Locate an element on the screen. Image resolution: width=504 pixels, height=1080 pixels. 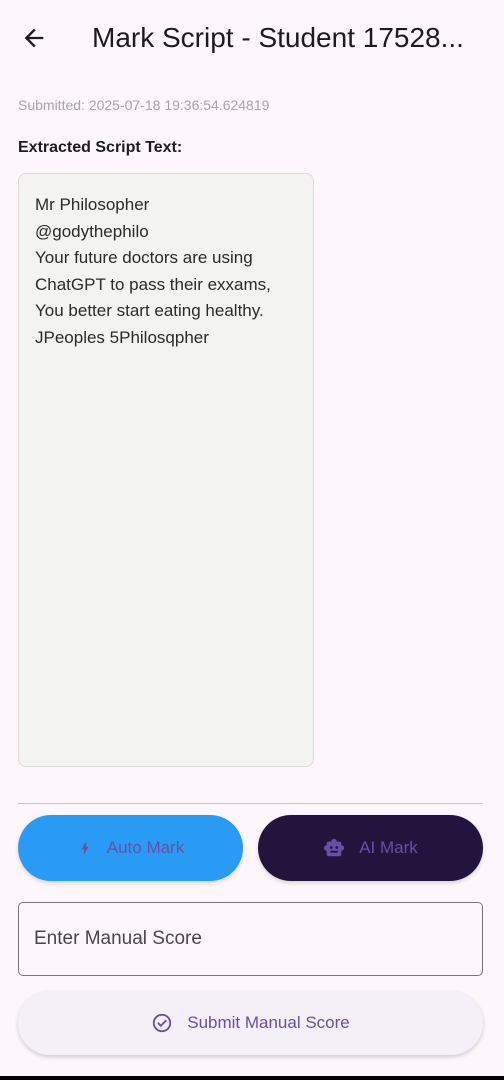
arrow-left-icon is located at coordinates (34, 38).